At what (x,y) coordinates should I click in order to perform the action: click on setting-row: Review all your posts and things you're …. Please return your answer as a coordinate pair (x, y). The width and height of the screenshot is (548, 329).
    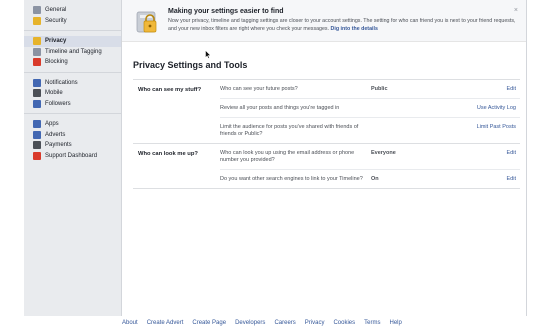
    Looking at the image, I should click on (370, 107).